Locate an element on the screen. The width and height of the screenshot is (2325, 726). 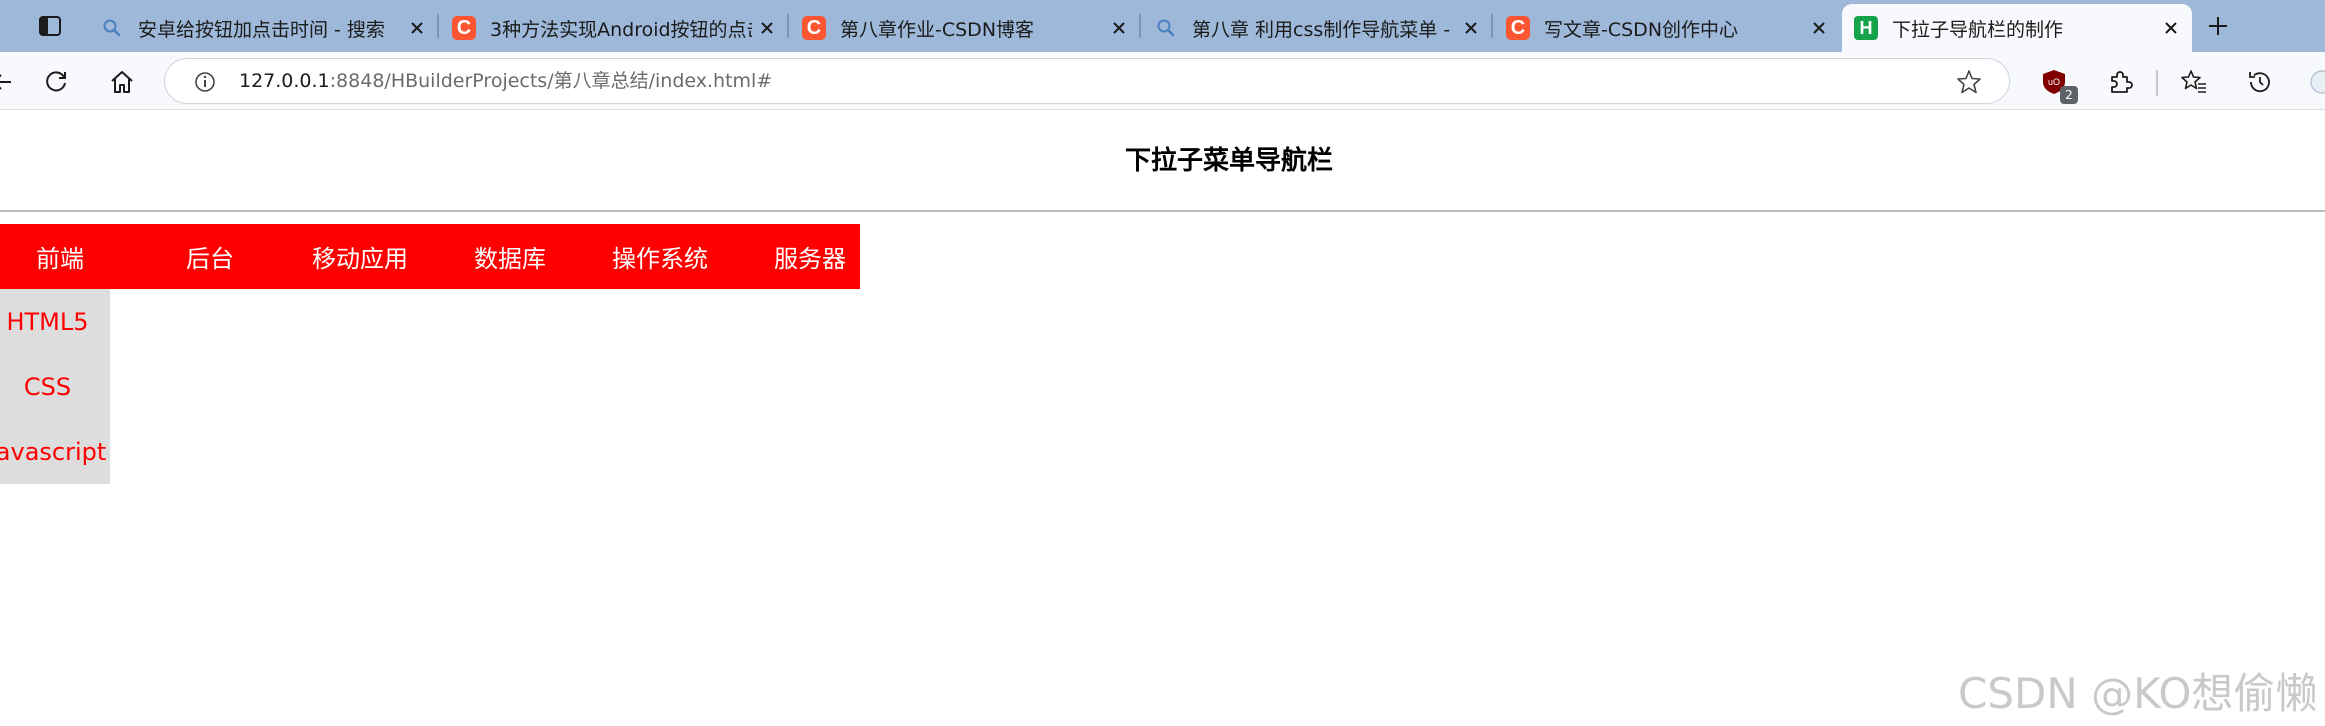
tab-4: C 写文章-CSDN创作中心 is located at coordinates (1667, 28).